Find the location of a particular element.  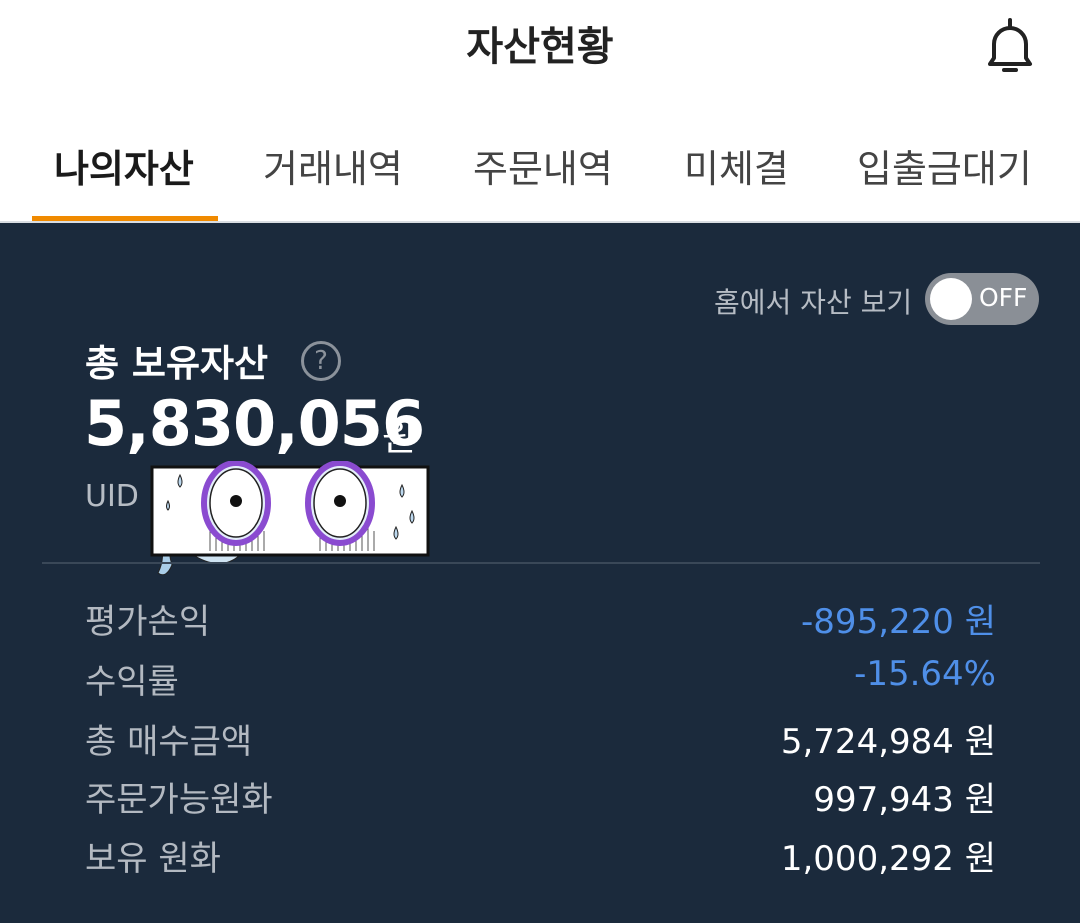

total-assets-label: 총 보유자산 is located at coordinates (177, 363).